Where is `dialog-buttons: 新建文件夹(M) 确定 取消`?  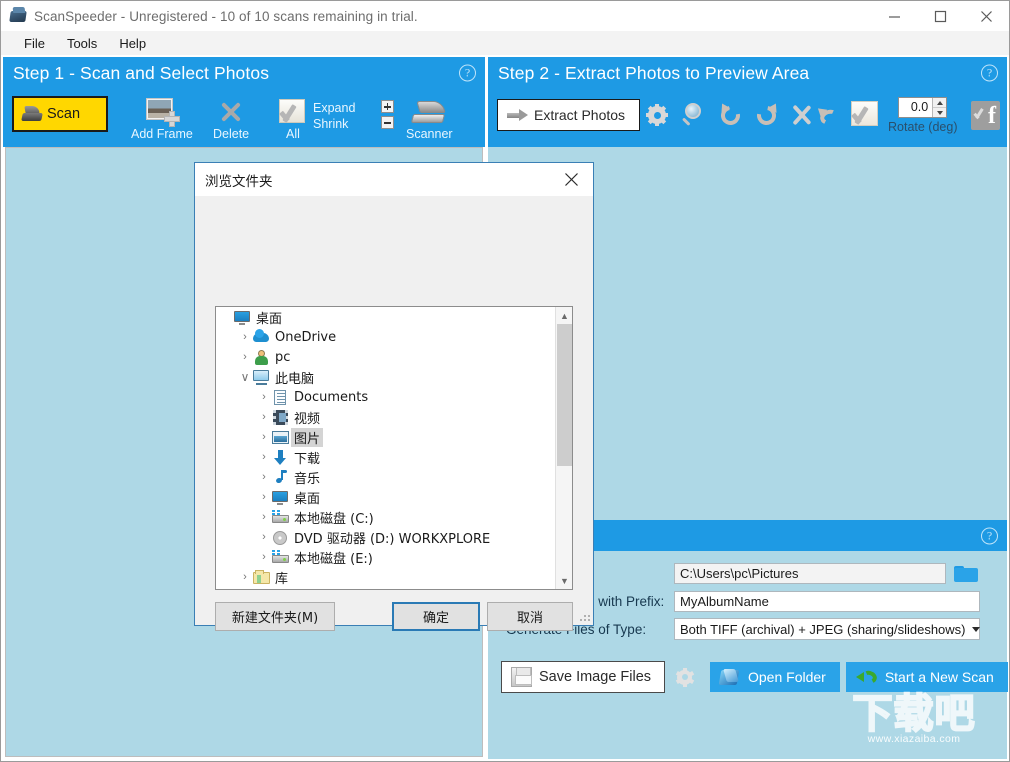
dialog-buttons: 新建文件夹(M) 确定 取消 is located at coordinates (394, 619).